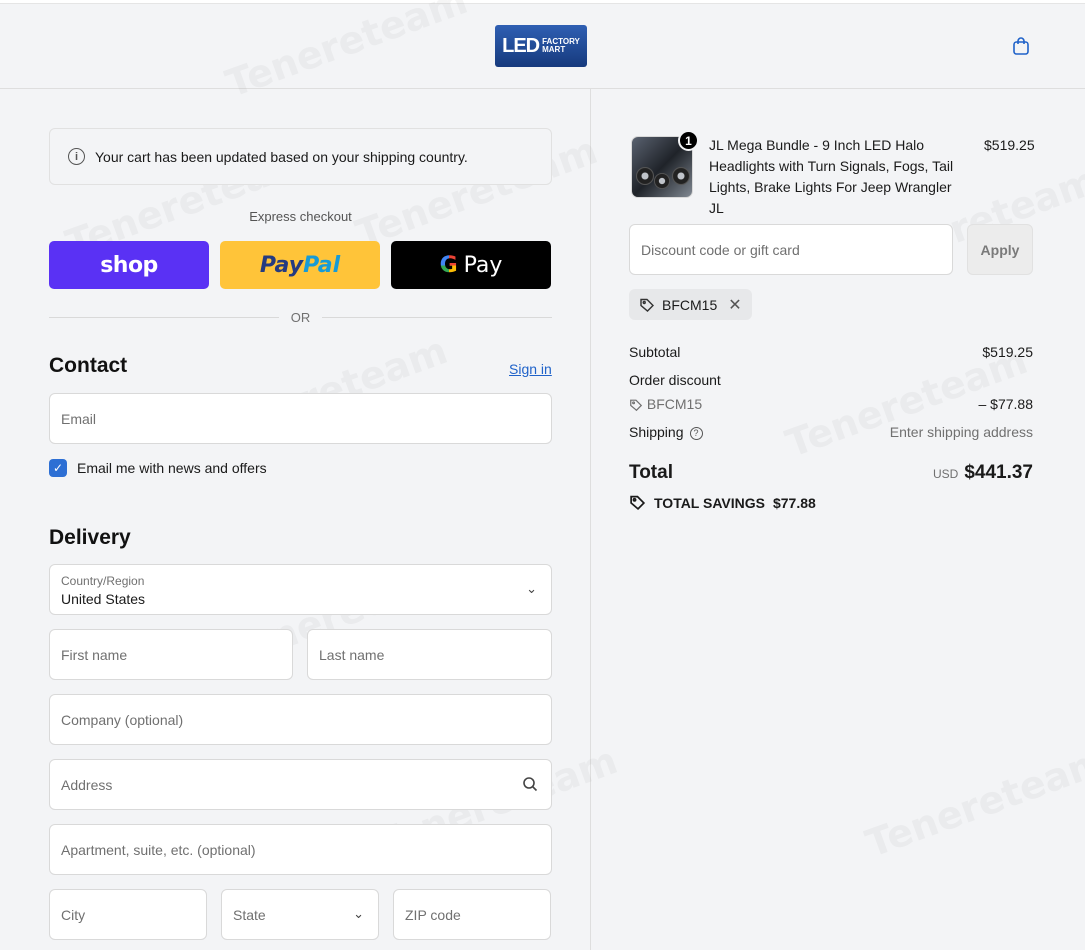 This screenshot has height=950, width=1085. I want to click on header: LED FACTORY MART, so click(542, 44).